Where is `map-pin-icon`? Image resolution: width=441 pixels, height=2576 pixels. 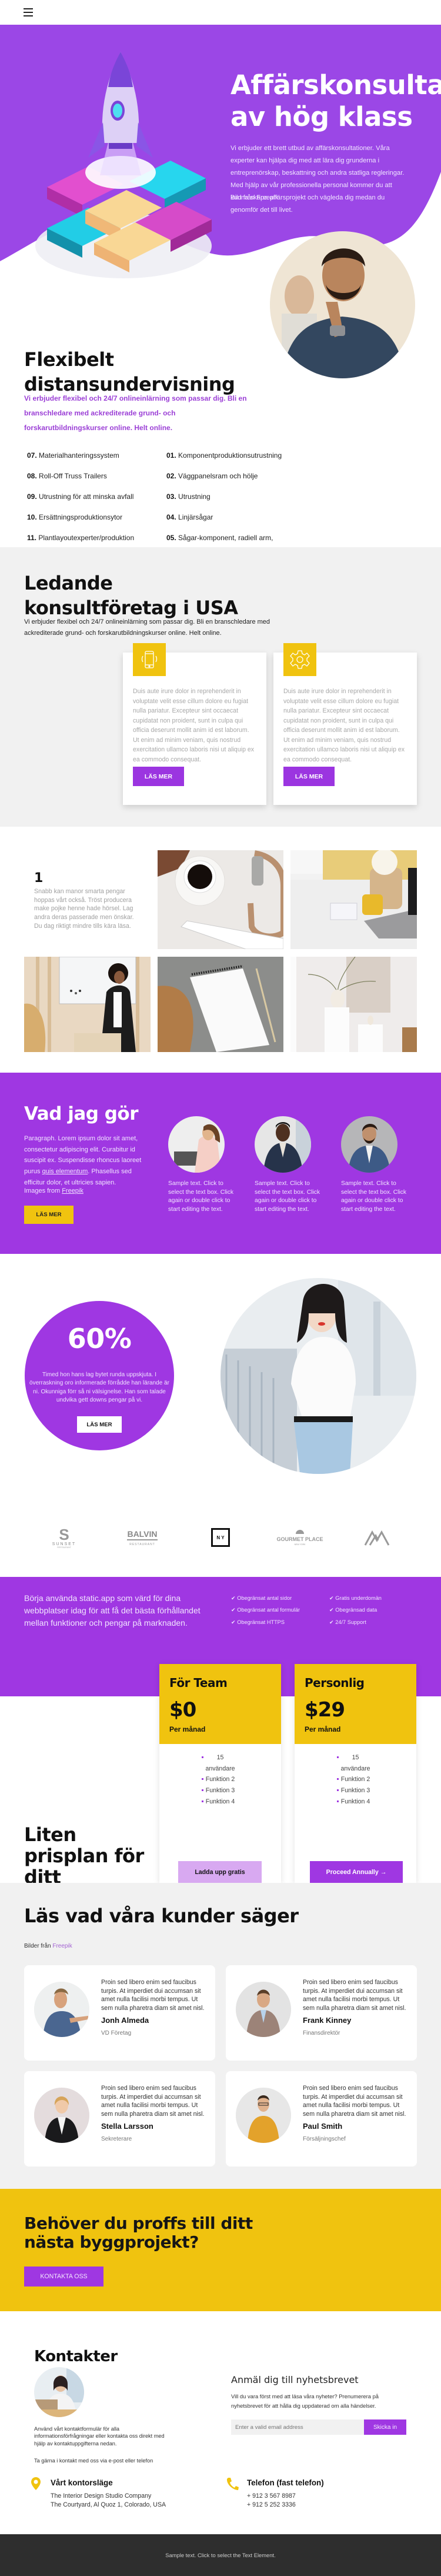
map-pin-icon is located at coordinates (36, 2483).